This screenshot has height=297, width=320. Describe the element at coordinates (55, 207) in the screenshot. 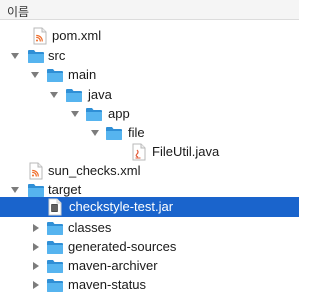

I see `jar-file-icon` at that location.